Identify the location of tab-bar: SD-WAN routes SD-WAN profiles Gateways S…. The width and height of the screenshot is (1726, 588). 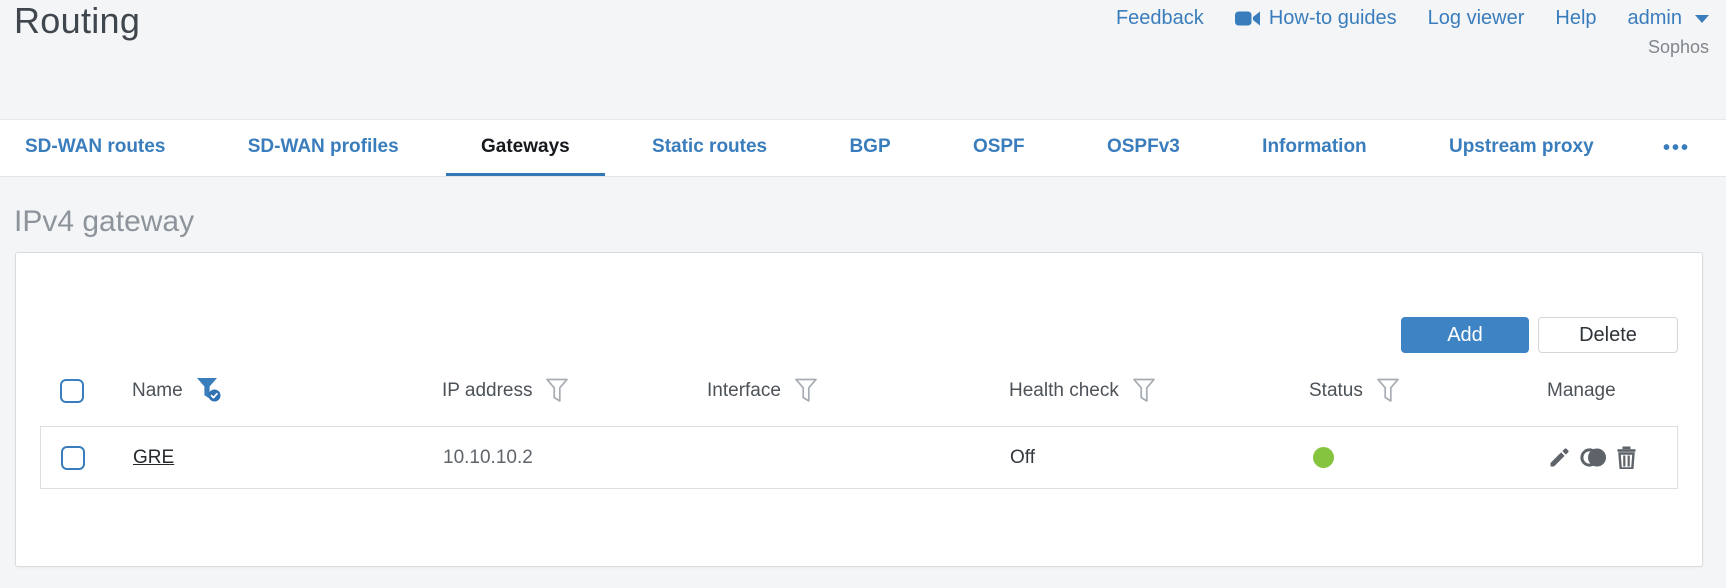
(863, 148).